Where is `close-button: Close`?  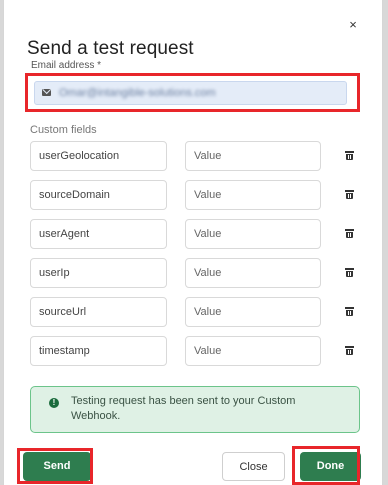 close-button: Close is located at coordinates (253, 466).